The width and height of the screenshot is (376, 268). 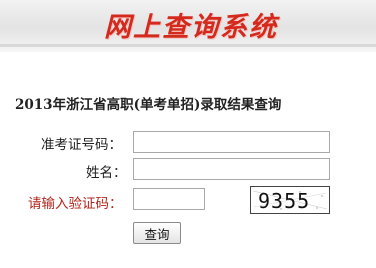 What do you see at coordinates (169, 199) in the screenshot?
I see `captcha-input` at bounding box center [169, 199].